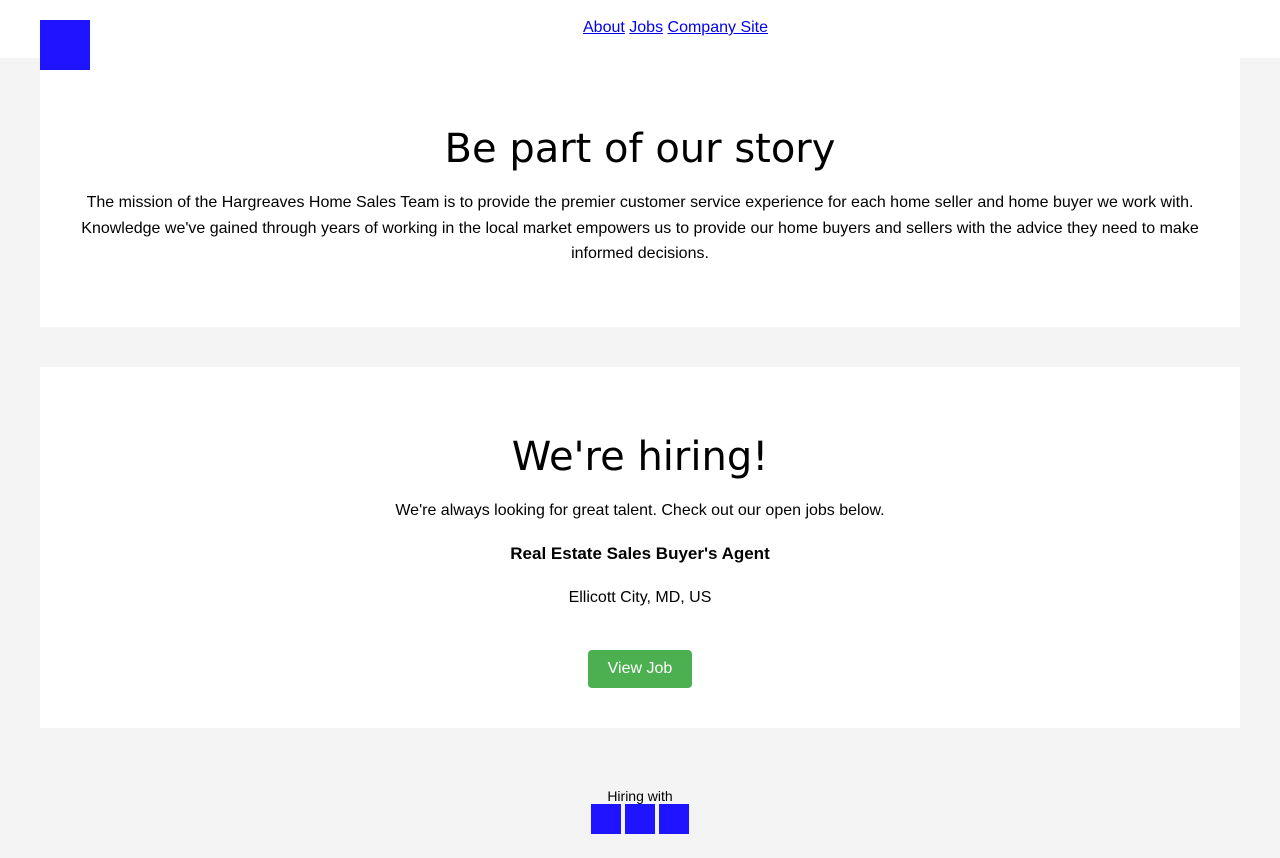 Image resolution: width=1280 pixels, height=858 pixels. I want to click on story-title: Be part of our story, so click(640, 149).